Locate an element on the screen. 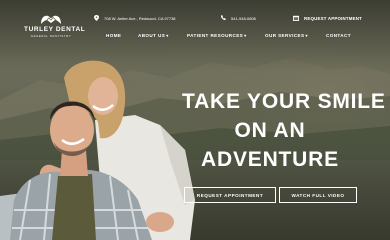  phone-link: 541-948-0806 is located at coordinates (238, 18).